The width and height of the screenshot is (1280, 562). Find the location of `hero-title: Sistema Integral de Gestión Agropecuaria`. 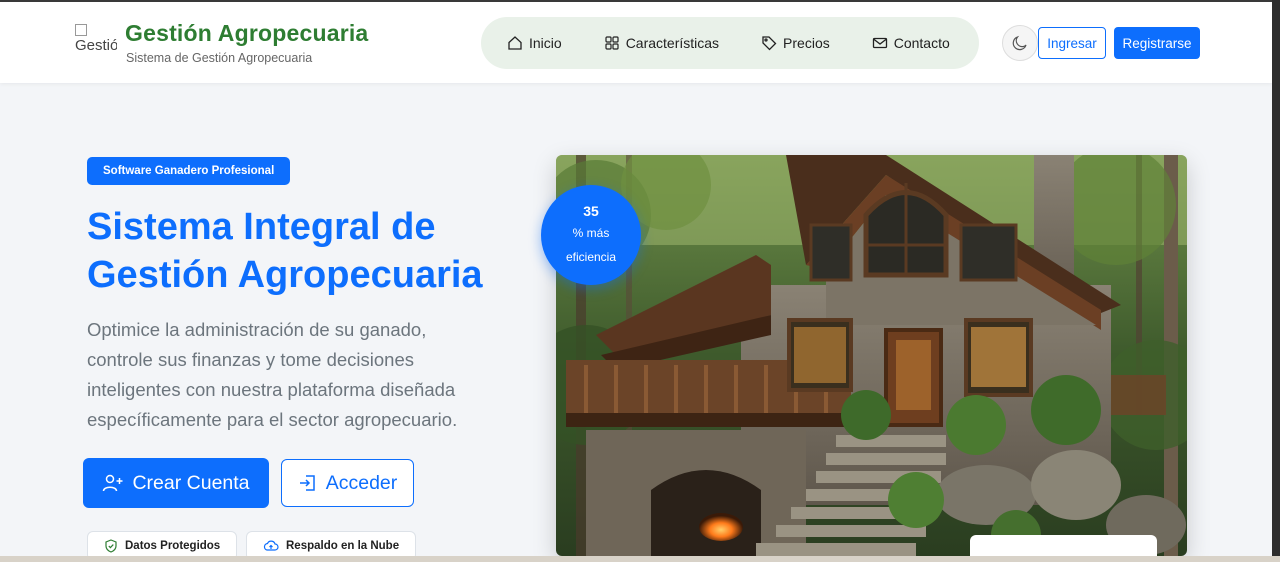

hero-title: Sistema Integral de Gestión Agropecuaria is located at coordinates (285, 251).